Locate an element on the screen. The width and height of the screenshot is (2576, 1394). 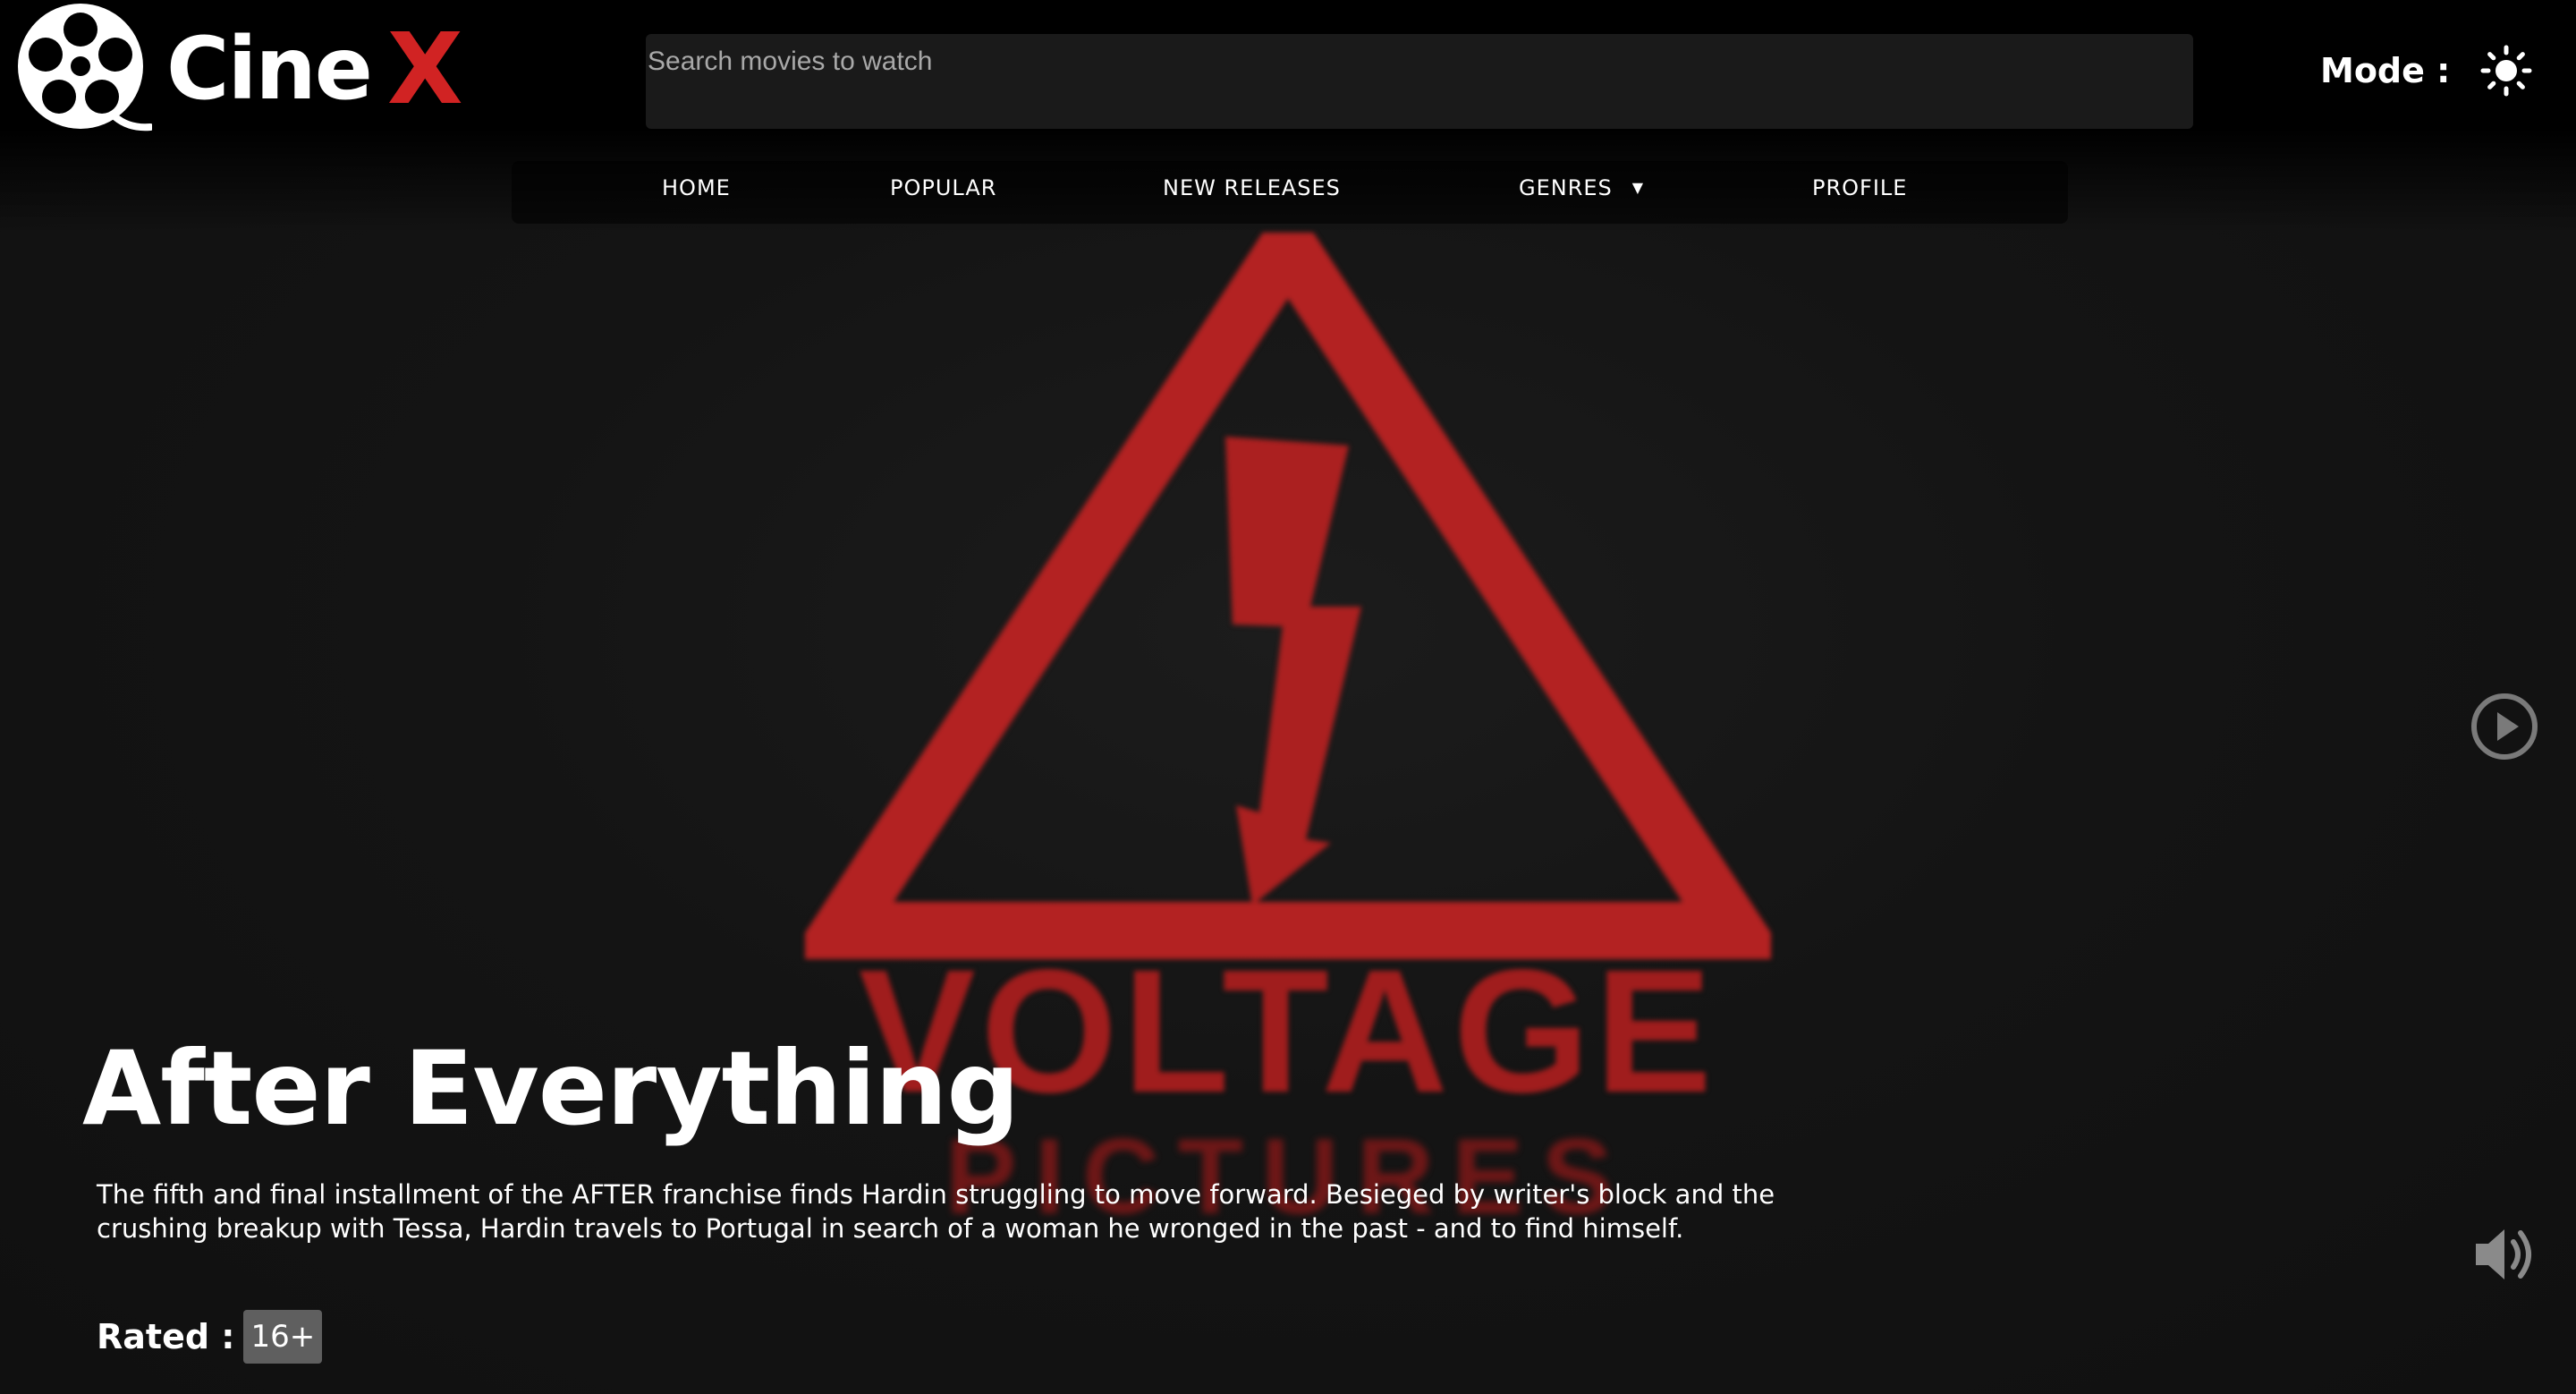
rating-badge: 16+ is located at coordinates (283, 1337).